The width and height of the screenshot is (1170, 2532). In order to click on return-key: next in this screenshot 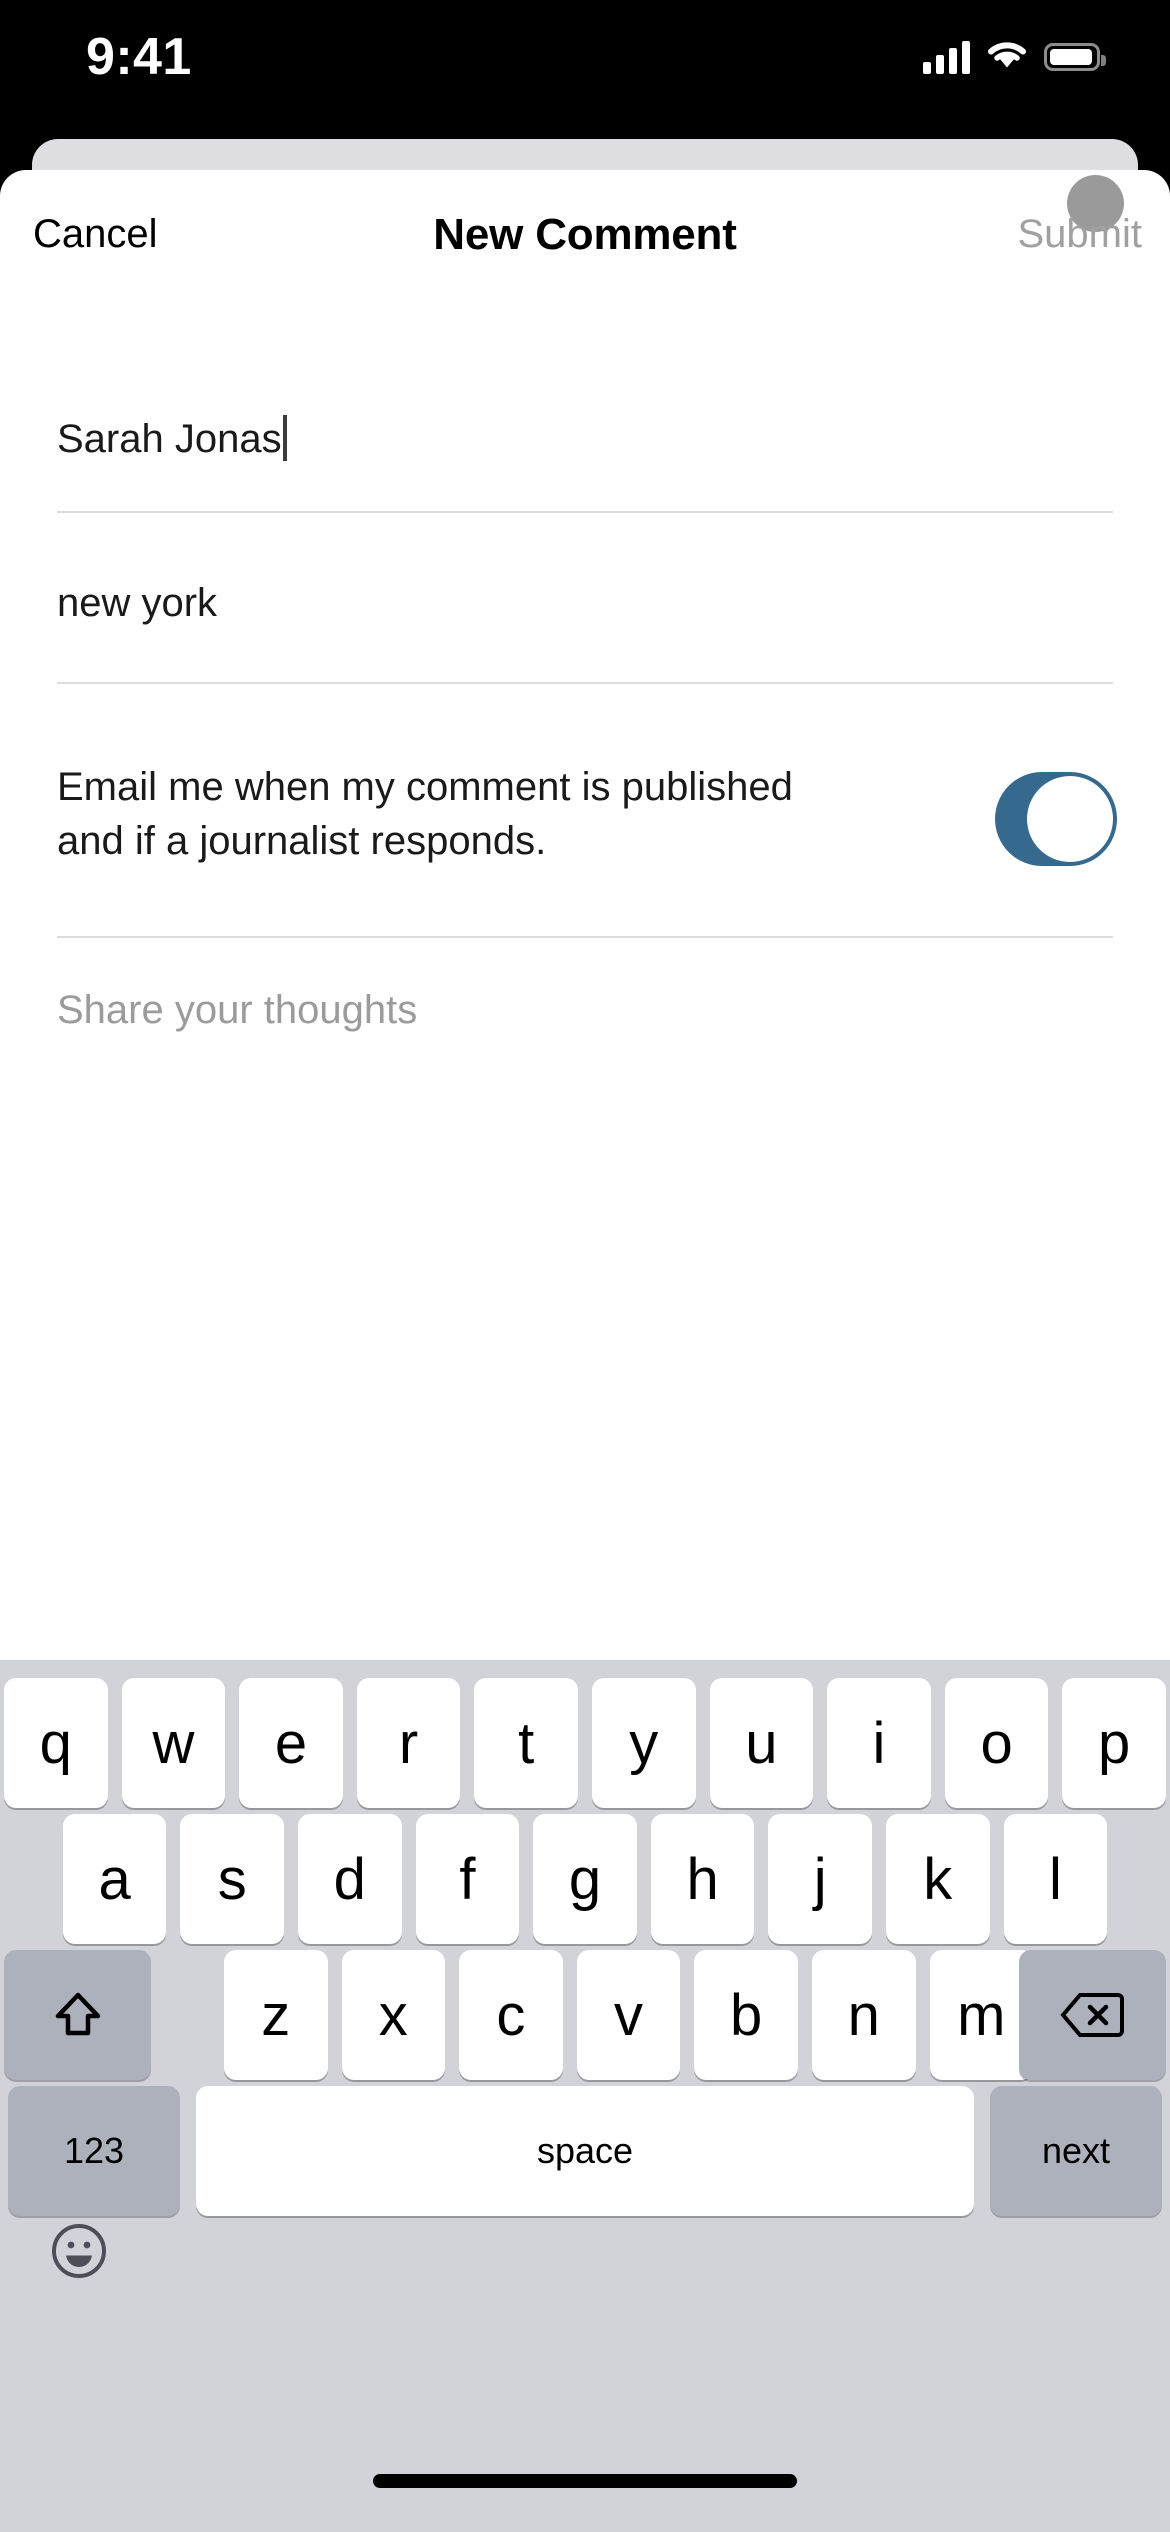, I will do `click(1076, 2151)`.